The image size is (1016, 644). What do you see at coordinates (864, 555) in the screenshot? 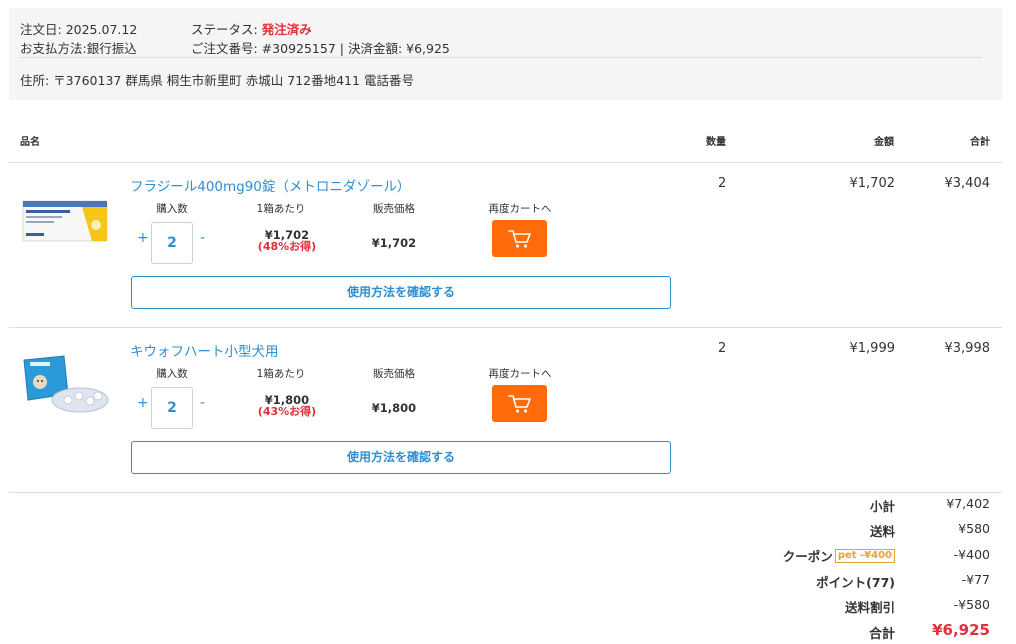
I see `coupon-code-badge: pet -¥400` at bounding box center [864, 555].